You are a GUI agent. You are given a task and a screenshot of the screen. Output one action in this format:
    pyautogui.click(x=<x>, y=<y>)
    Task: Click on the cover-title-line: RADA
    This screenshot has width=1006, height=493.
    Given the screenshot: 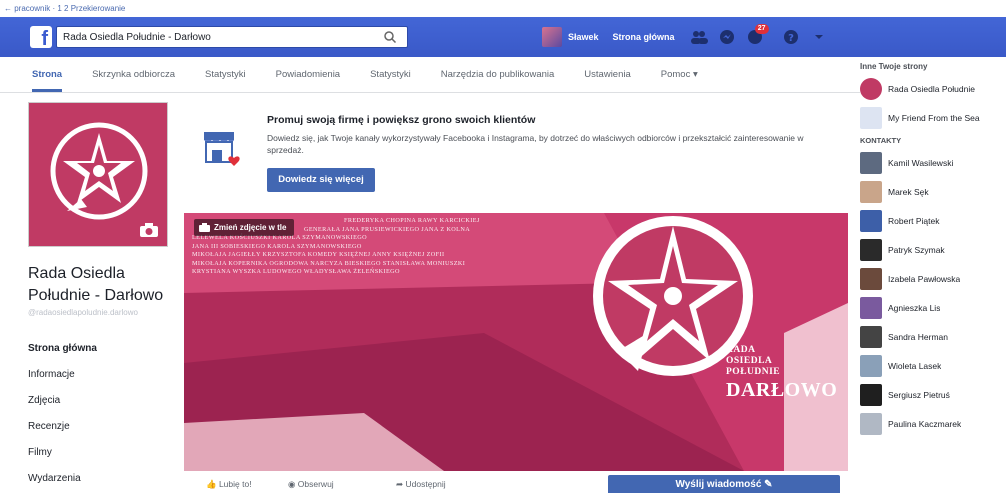 What is the action you would take?
    pyautogui.click(x=741, y=350)
    